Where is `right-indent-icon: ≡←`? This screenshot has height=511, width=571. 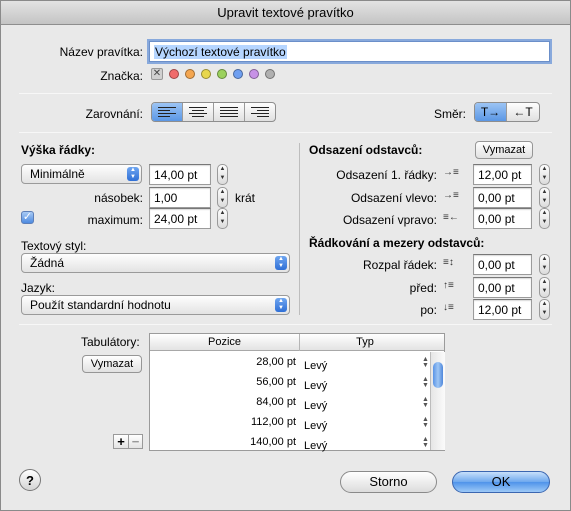 right-indent-icon: ≡← is located at coordinates (451, 217).